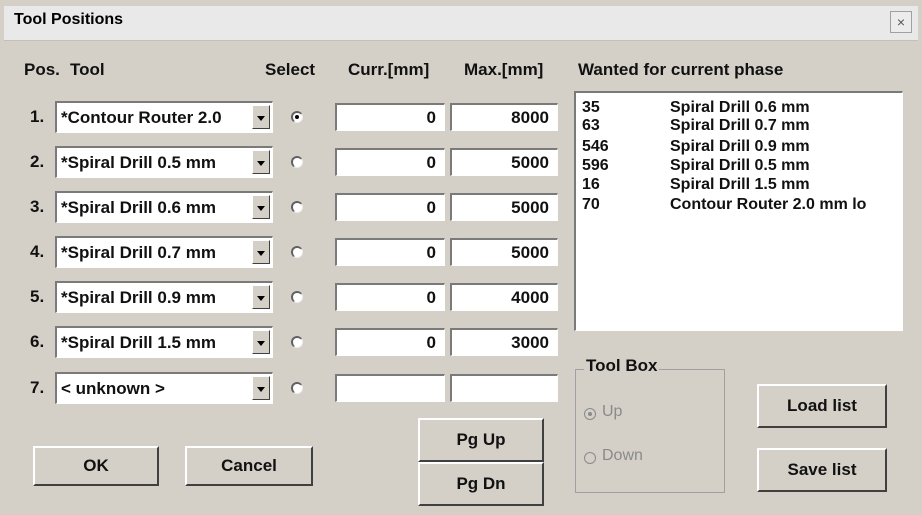  Describe the element at coordinates (740, 125) in the screenshot. I see `list-item-tool: Spiral Drill 0.7 mm` at that location.